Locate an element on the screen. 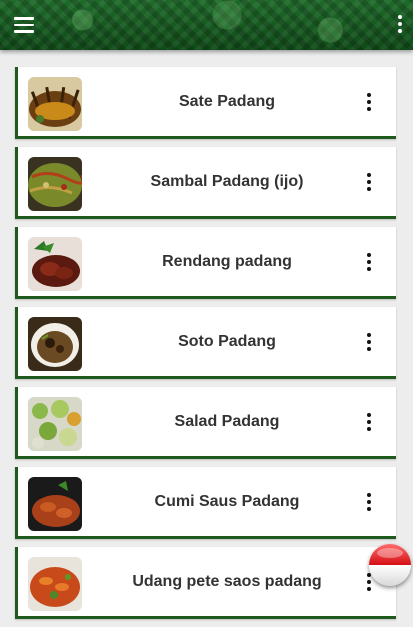  recipe-title: Sambal Padang (ijo) is located at coordinates (227, 181).